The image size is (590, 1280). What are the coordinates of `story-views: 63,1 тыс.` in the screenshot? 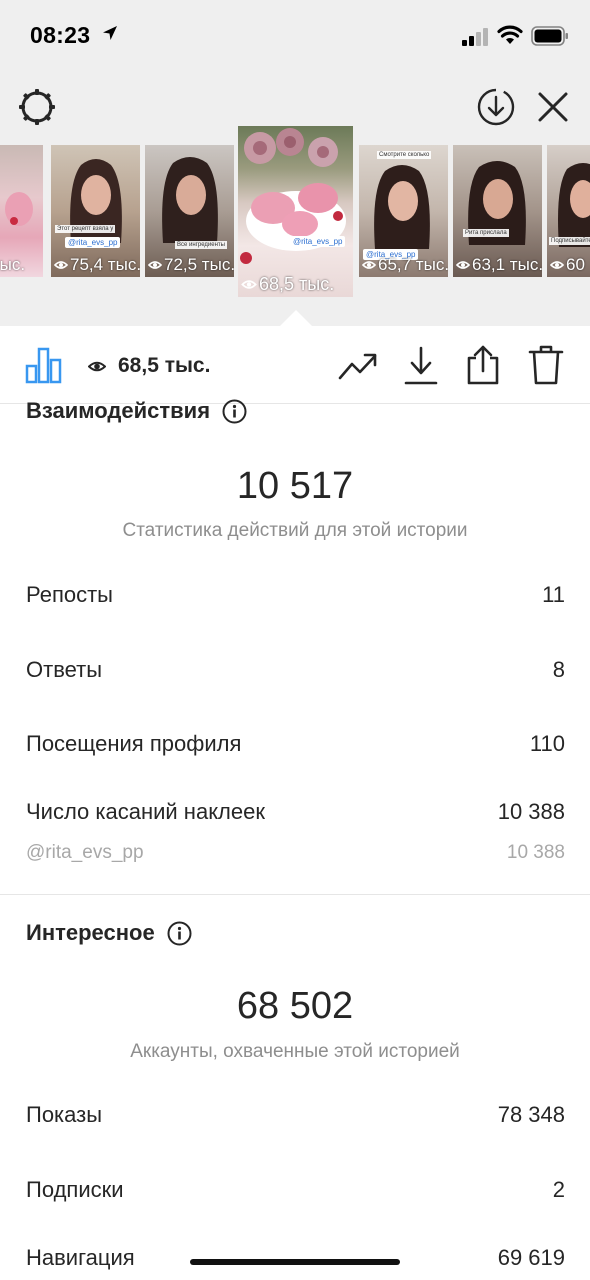 It's located at (499, 265).